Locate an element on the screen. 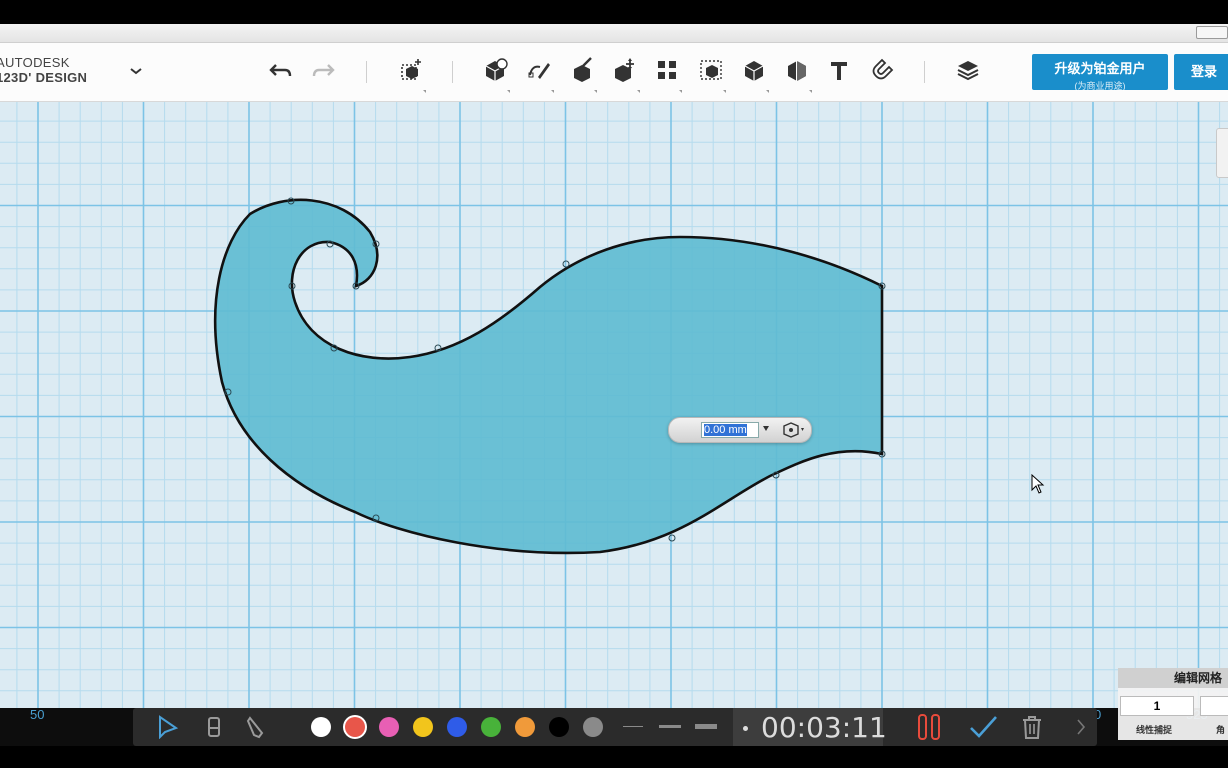  dimension-input-box: 0.00 mm is located at coordinates (740, 430).